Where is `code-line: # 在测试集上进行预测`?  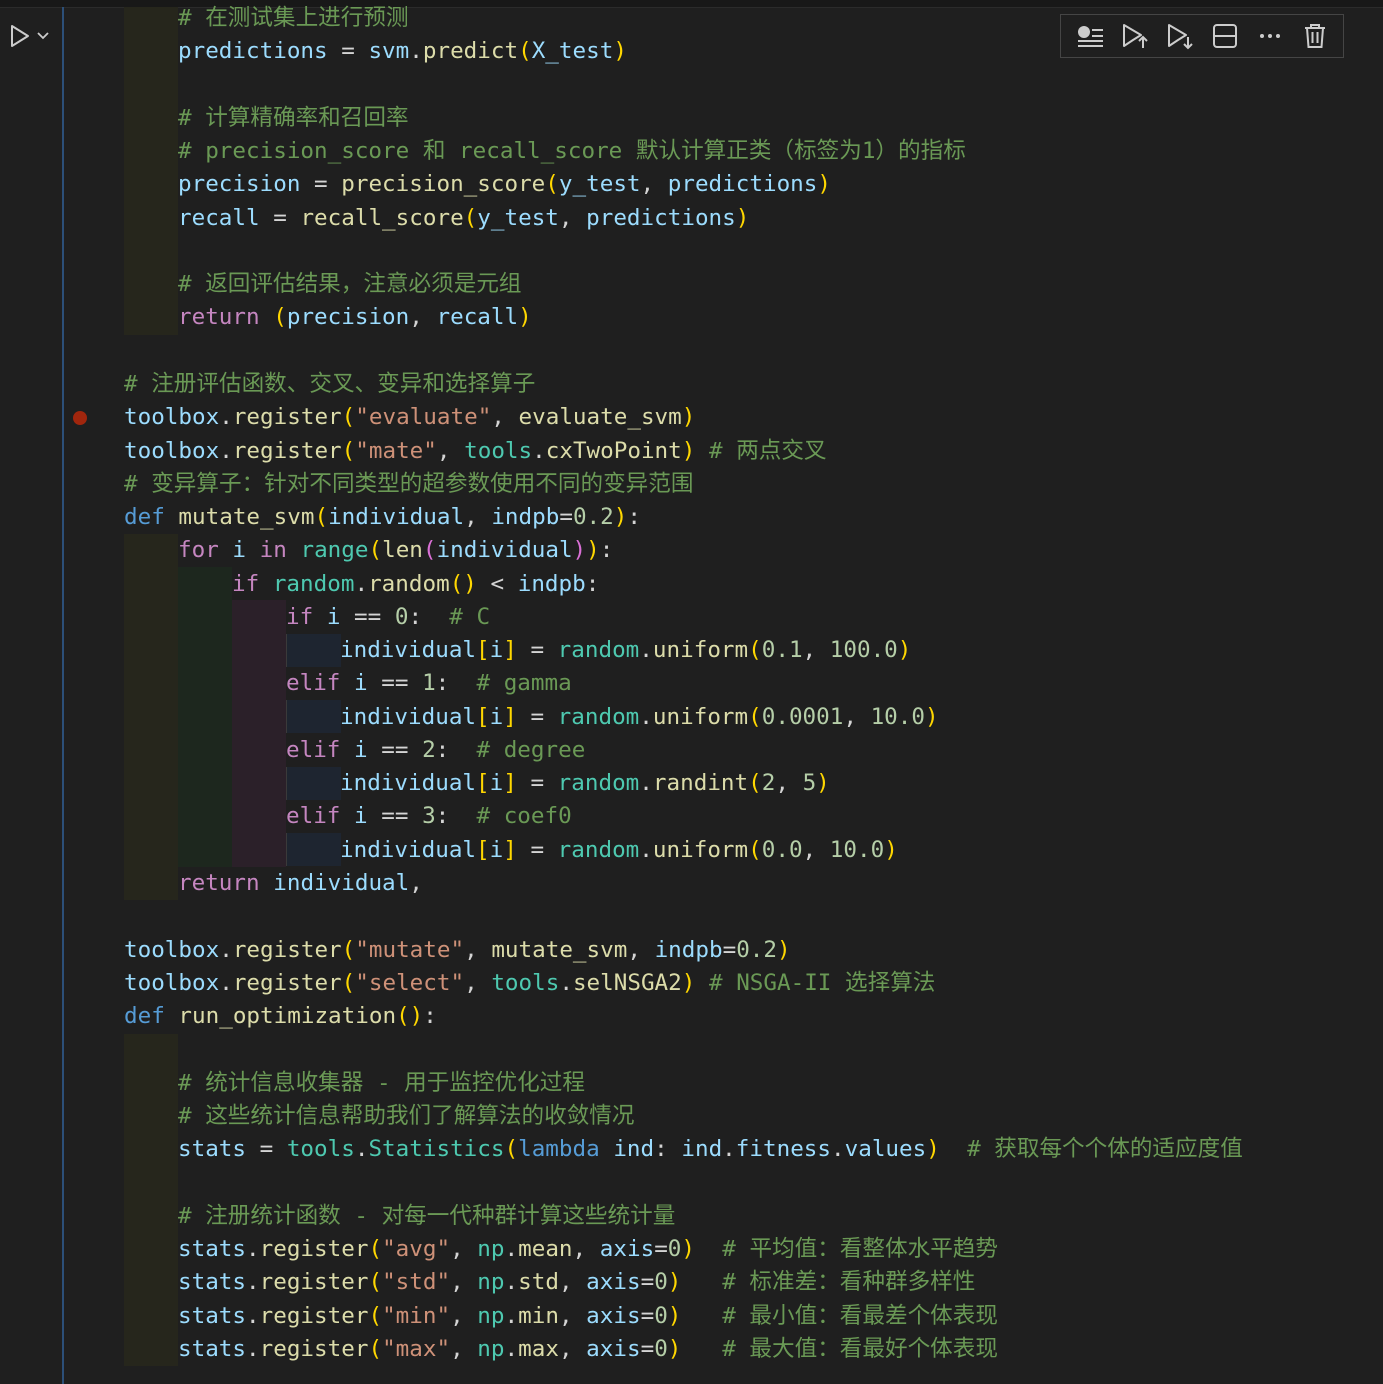
code-line: # 在测试集上进行预测 is located at coordinates (293, 18).